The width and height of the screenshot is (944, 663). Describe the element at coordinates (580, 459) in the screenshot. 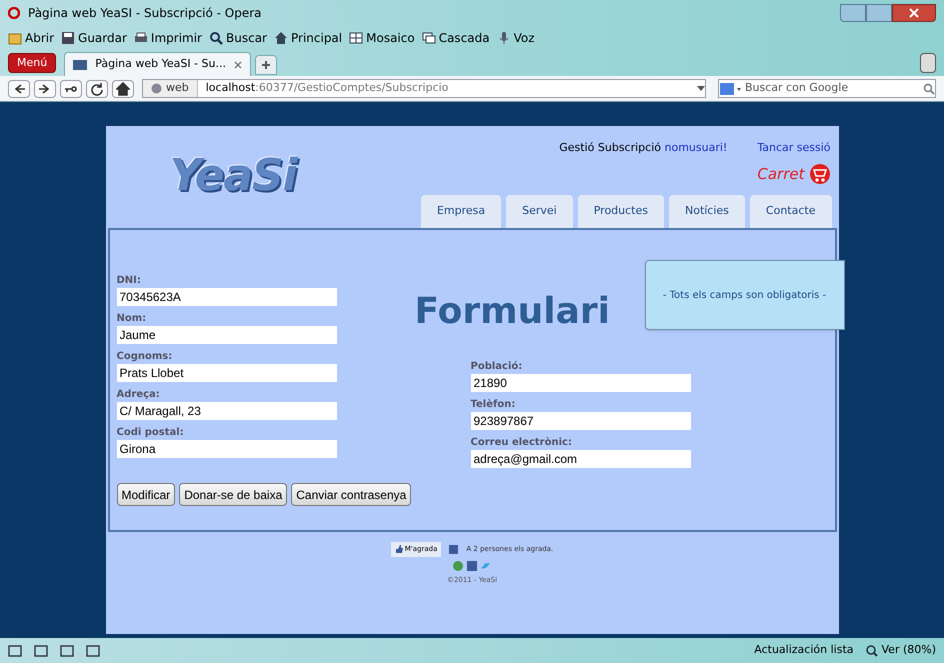

I see `input-field: adreça@gmail.com` at that location.